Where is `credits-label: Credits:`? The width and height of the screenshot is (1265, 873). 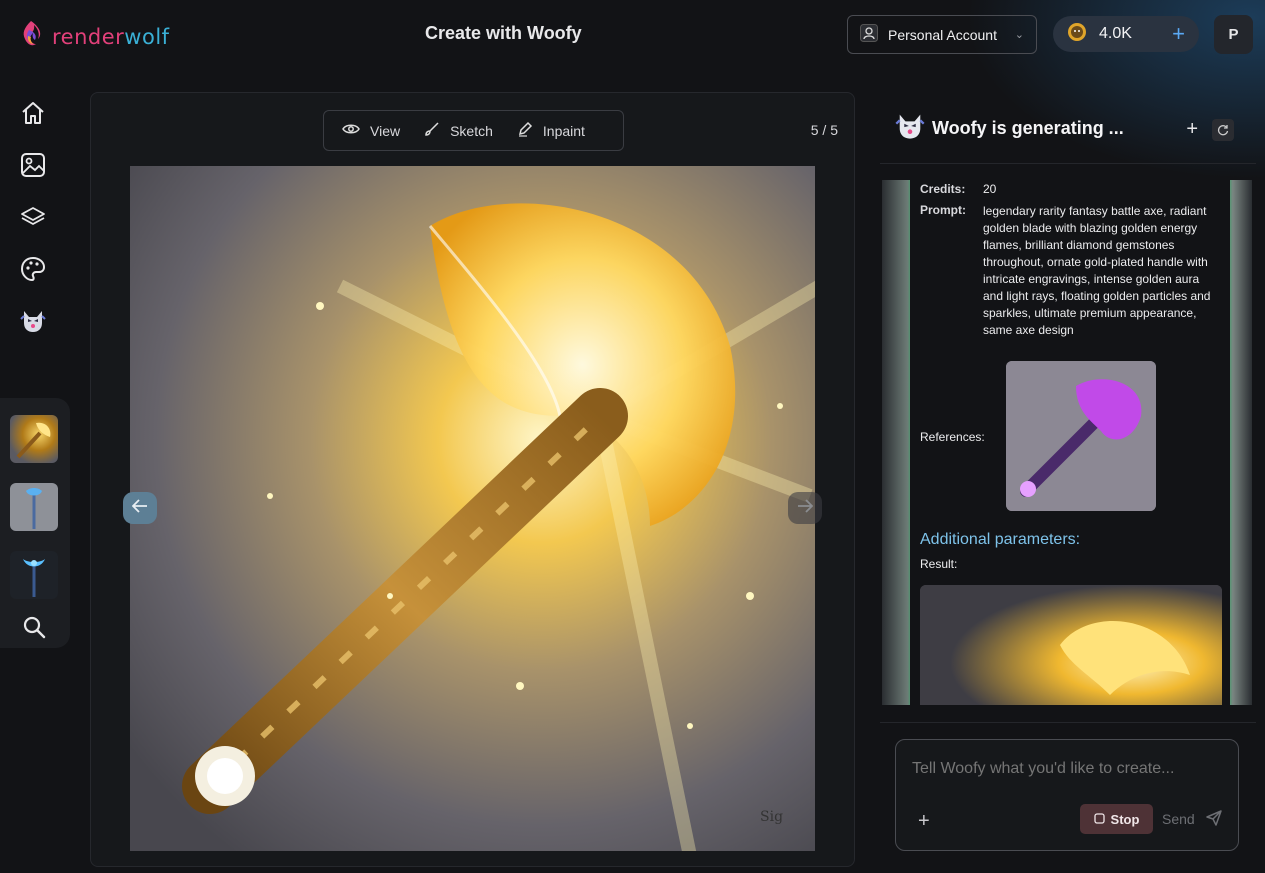 credits-label: Credits: is located at coordinates (943, 189).